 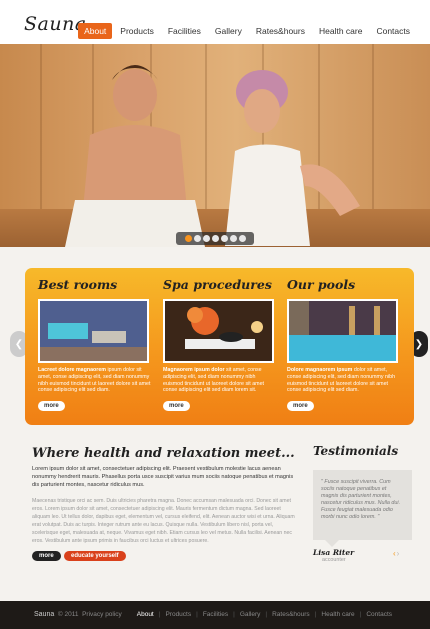 I want to click on nav-item-contacts: Contacts, so click(x=393, y=31).